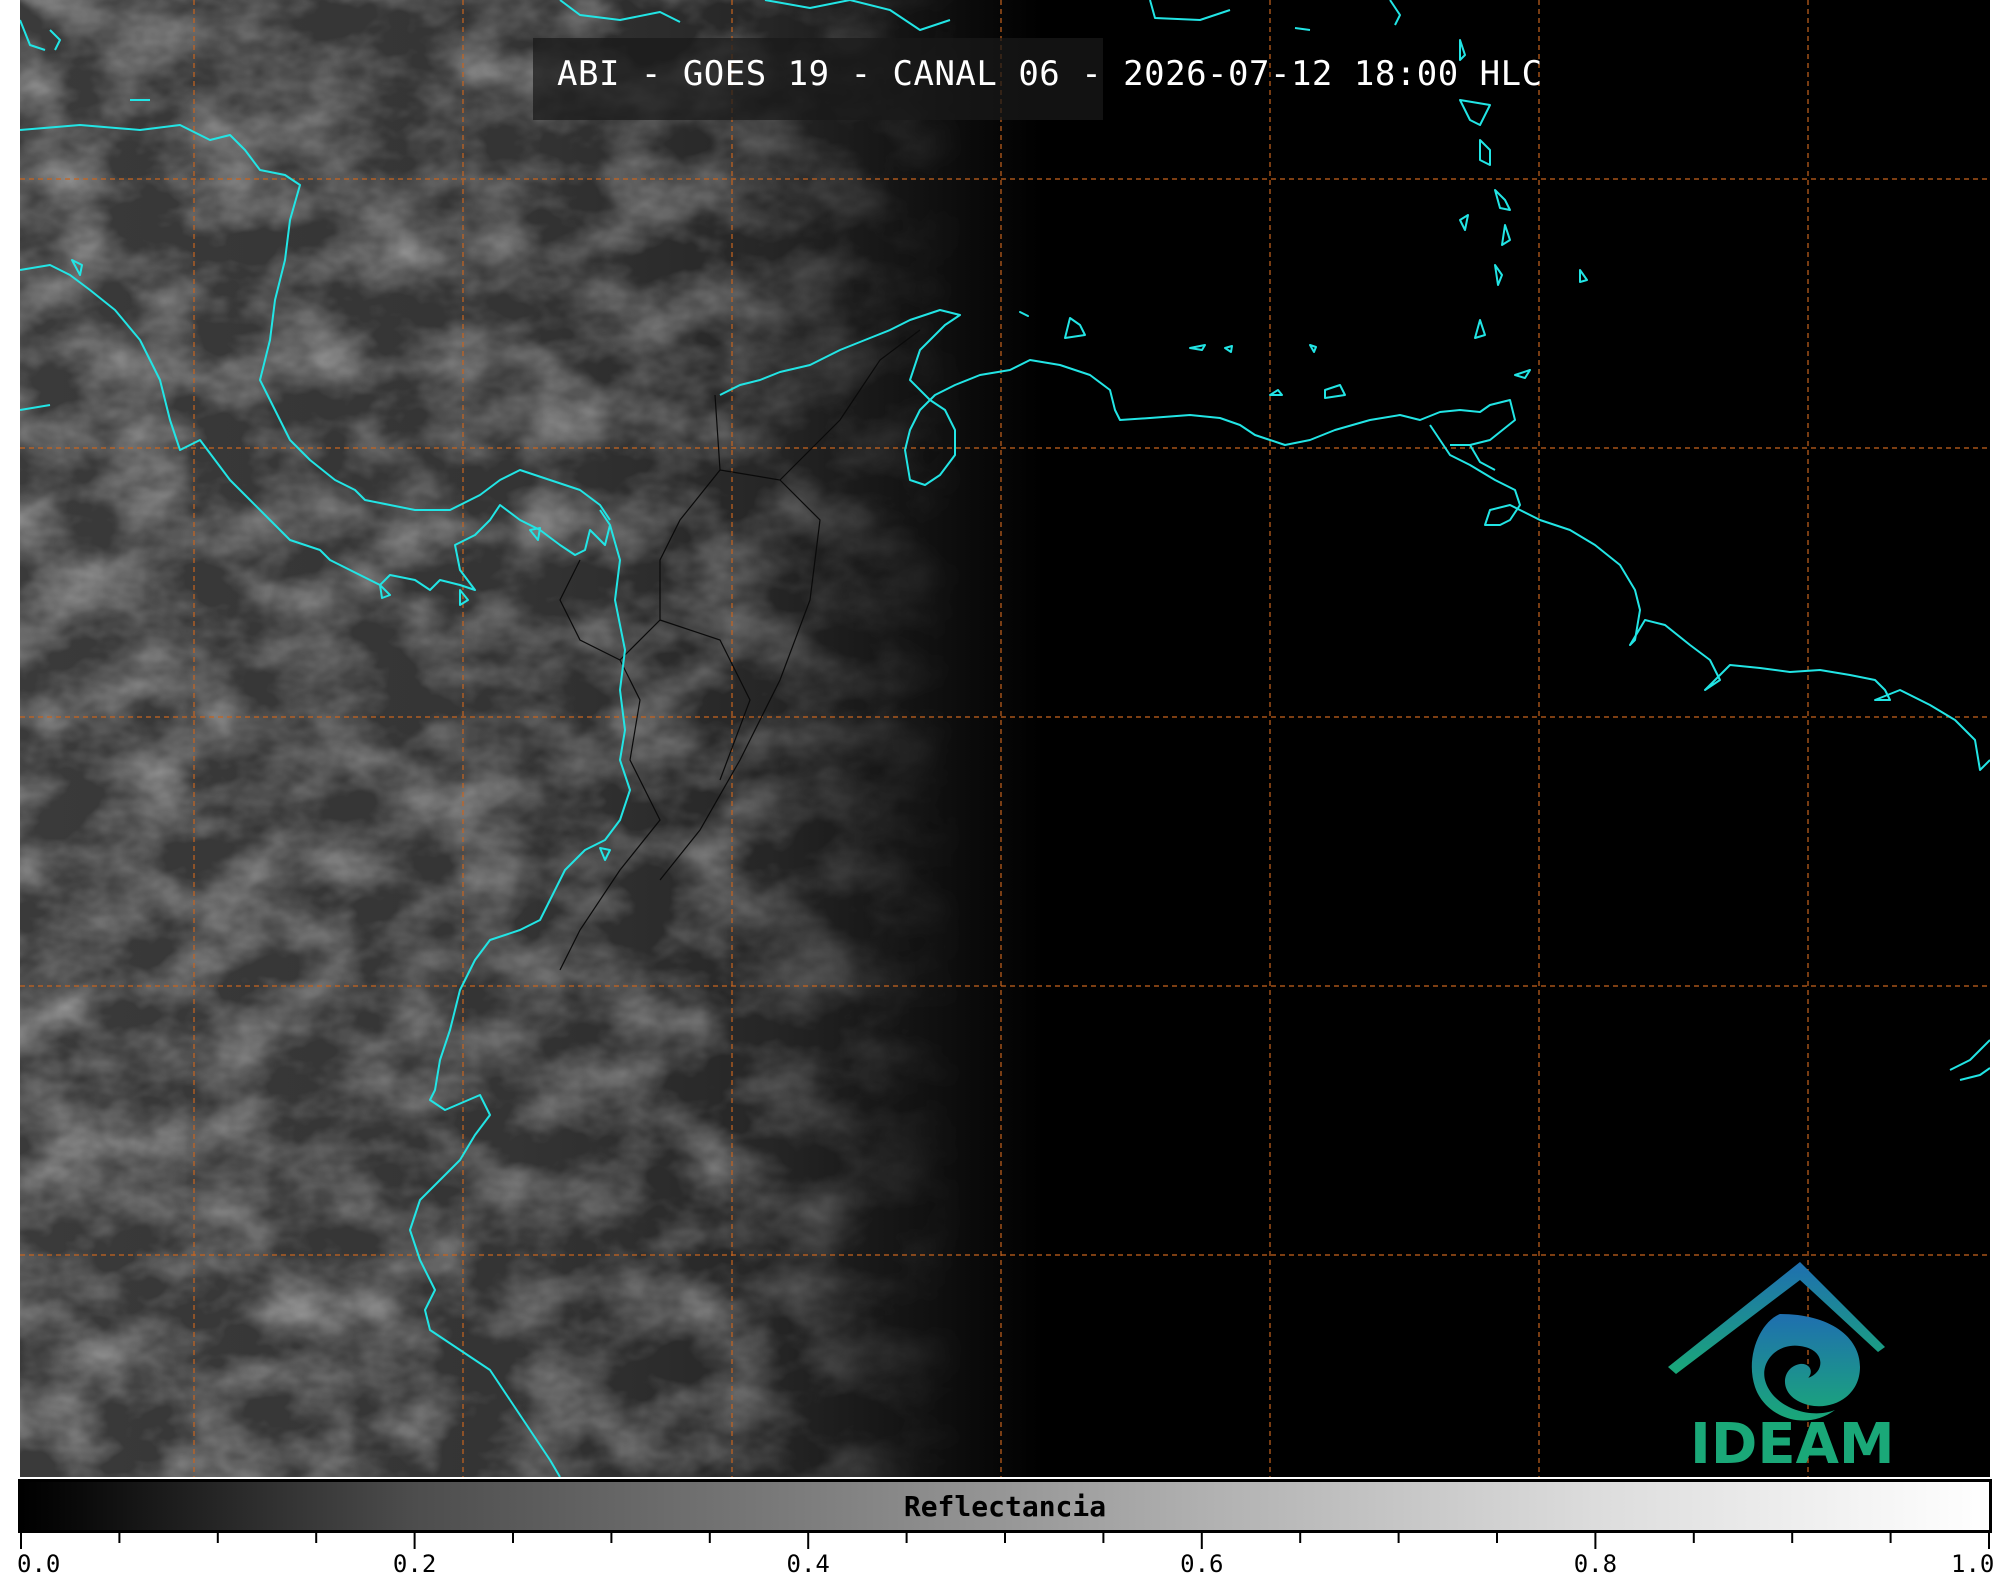 The image size is (2011, 1578). I want to click on colorbar-ticks, so click(1005, 1541).